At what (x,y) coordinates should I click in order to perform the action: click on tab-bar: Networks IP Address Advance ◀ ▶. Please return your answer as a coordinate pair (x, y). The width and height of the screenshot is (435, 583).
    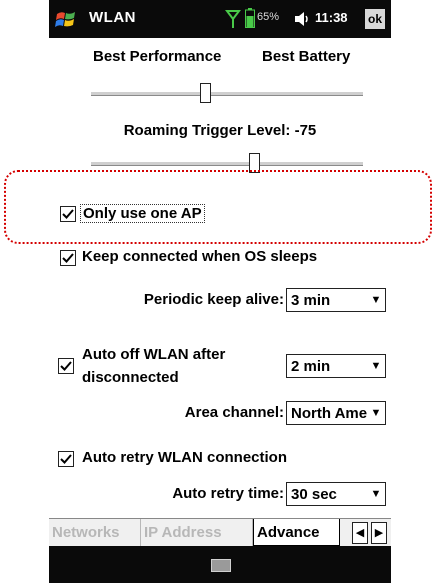
    Looking at the image, I should click on (220, 532).